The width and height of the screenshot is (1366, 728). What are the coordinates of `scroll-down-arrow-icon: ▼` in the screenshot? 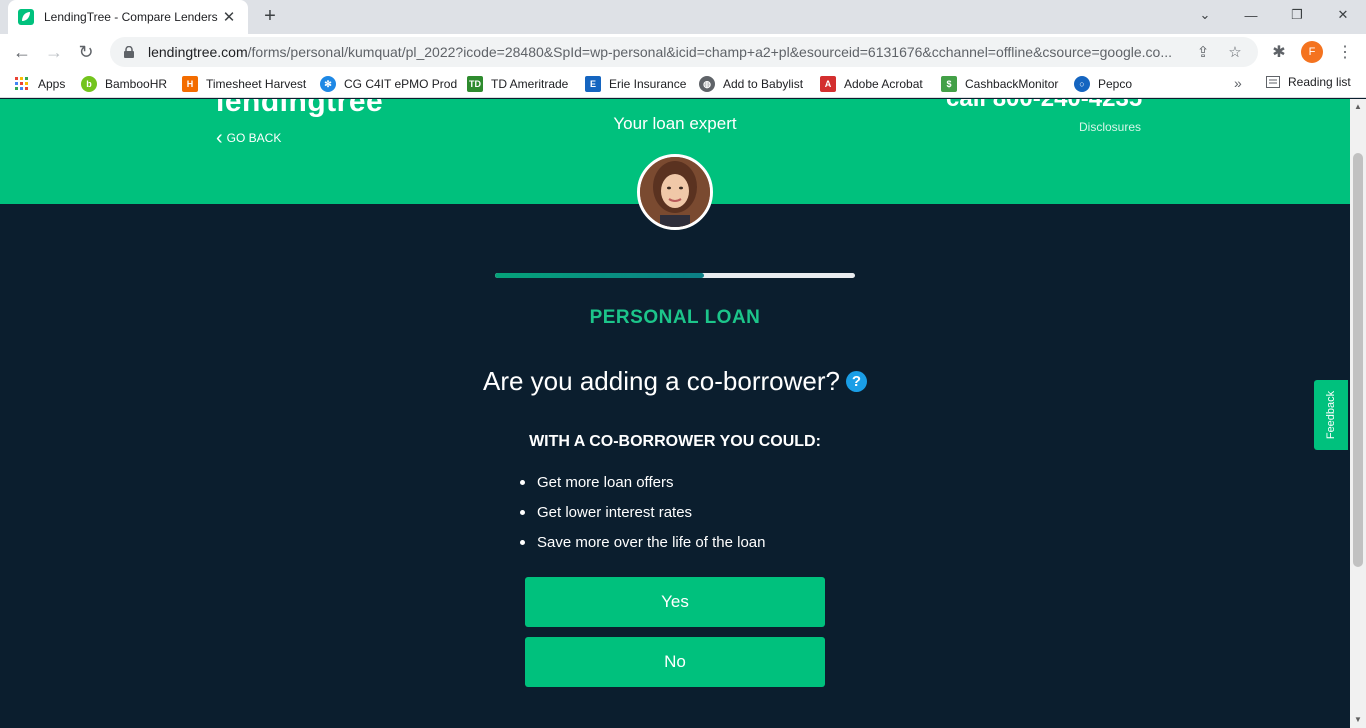 It's located at (1358, 719).